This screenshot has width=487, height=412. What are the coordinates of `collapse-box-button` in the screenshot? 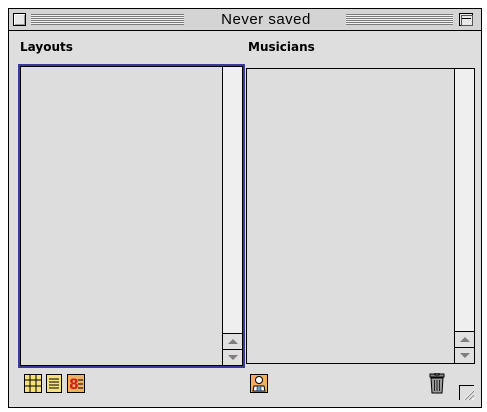 It's located at (466, 19).